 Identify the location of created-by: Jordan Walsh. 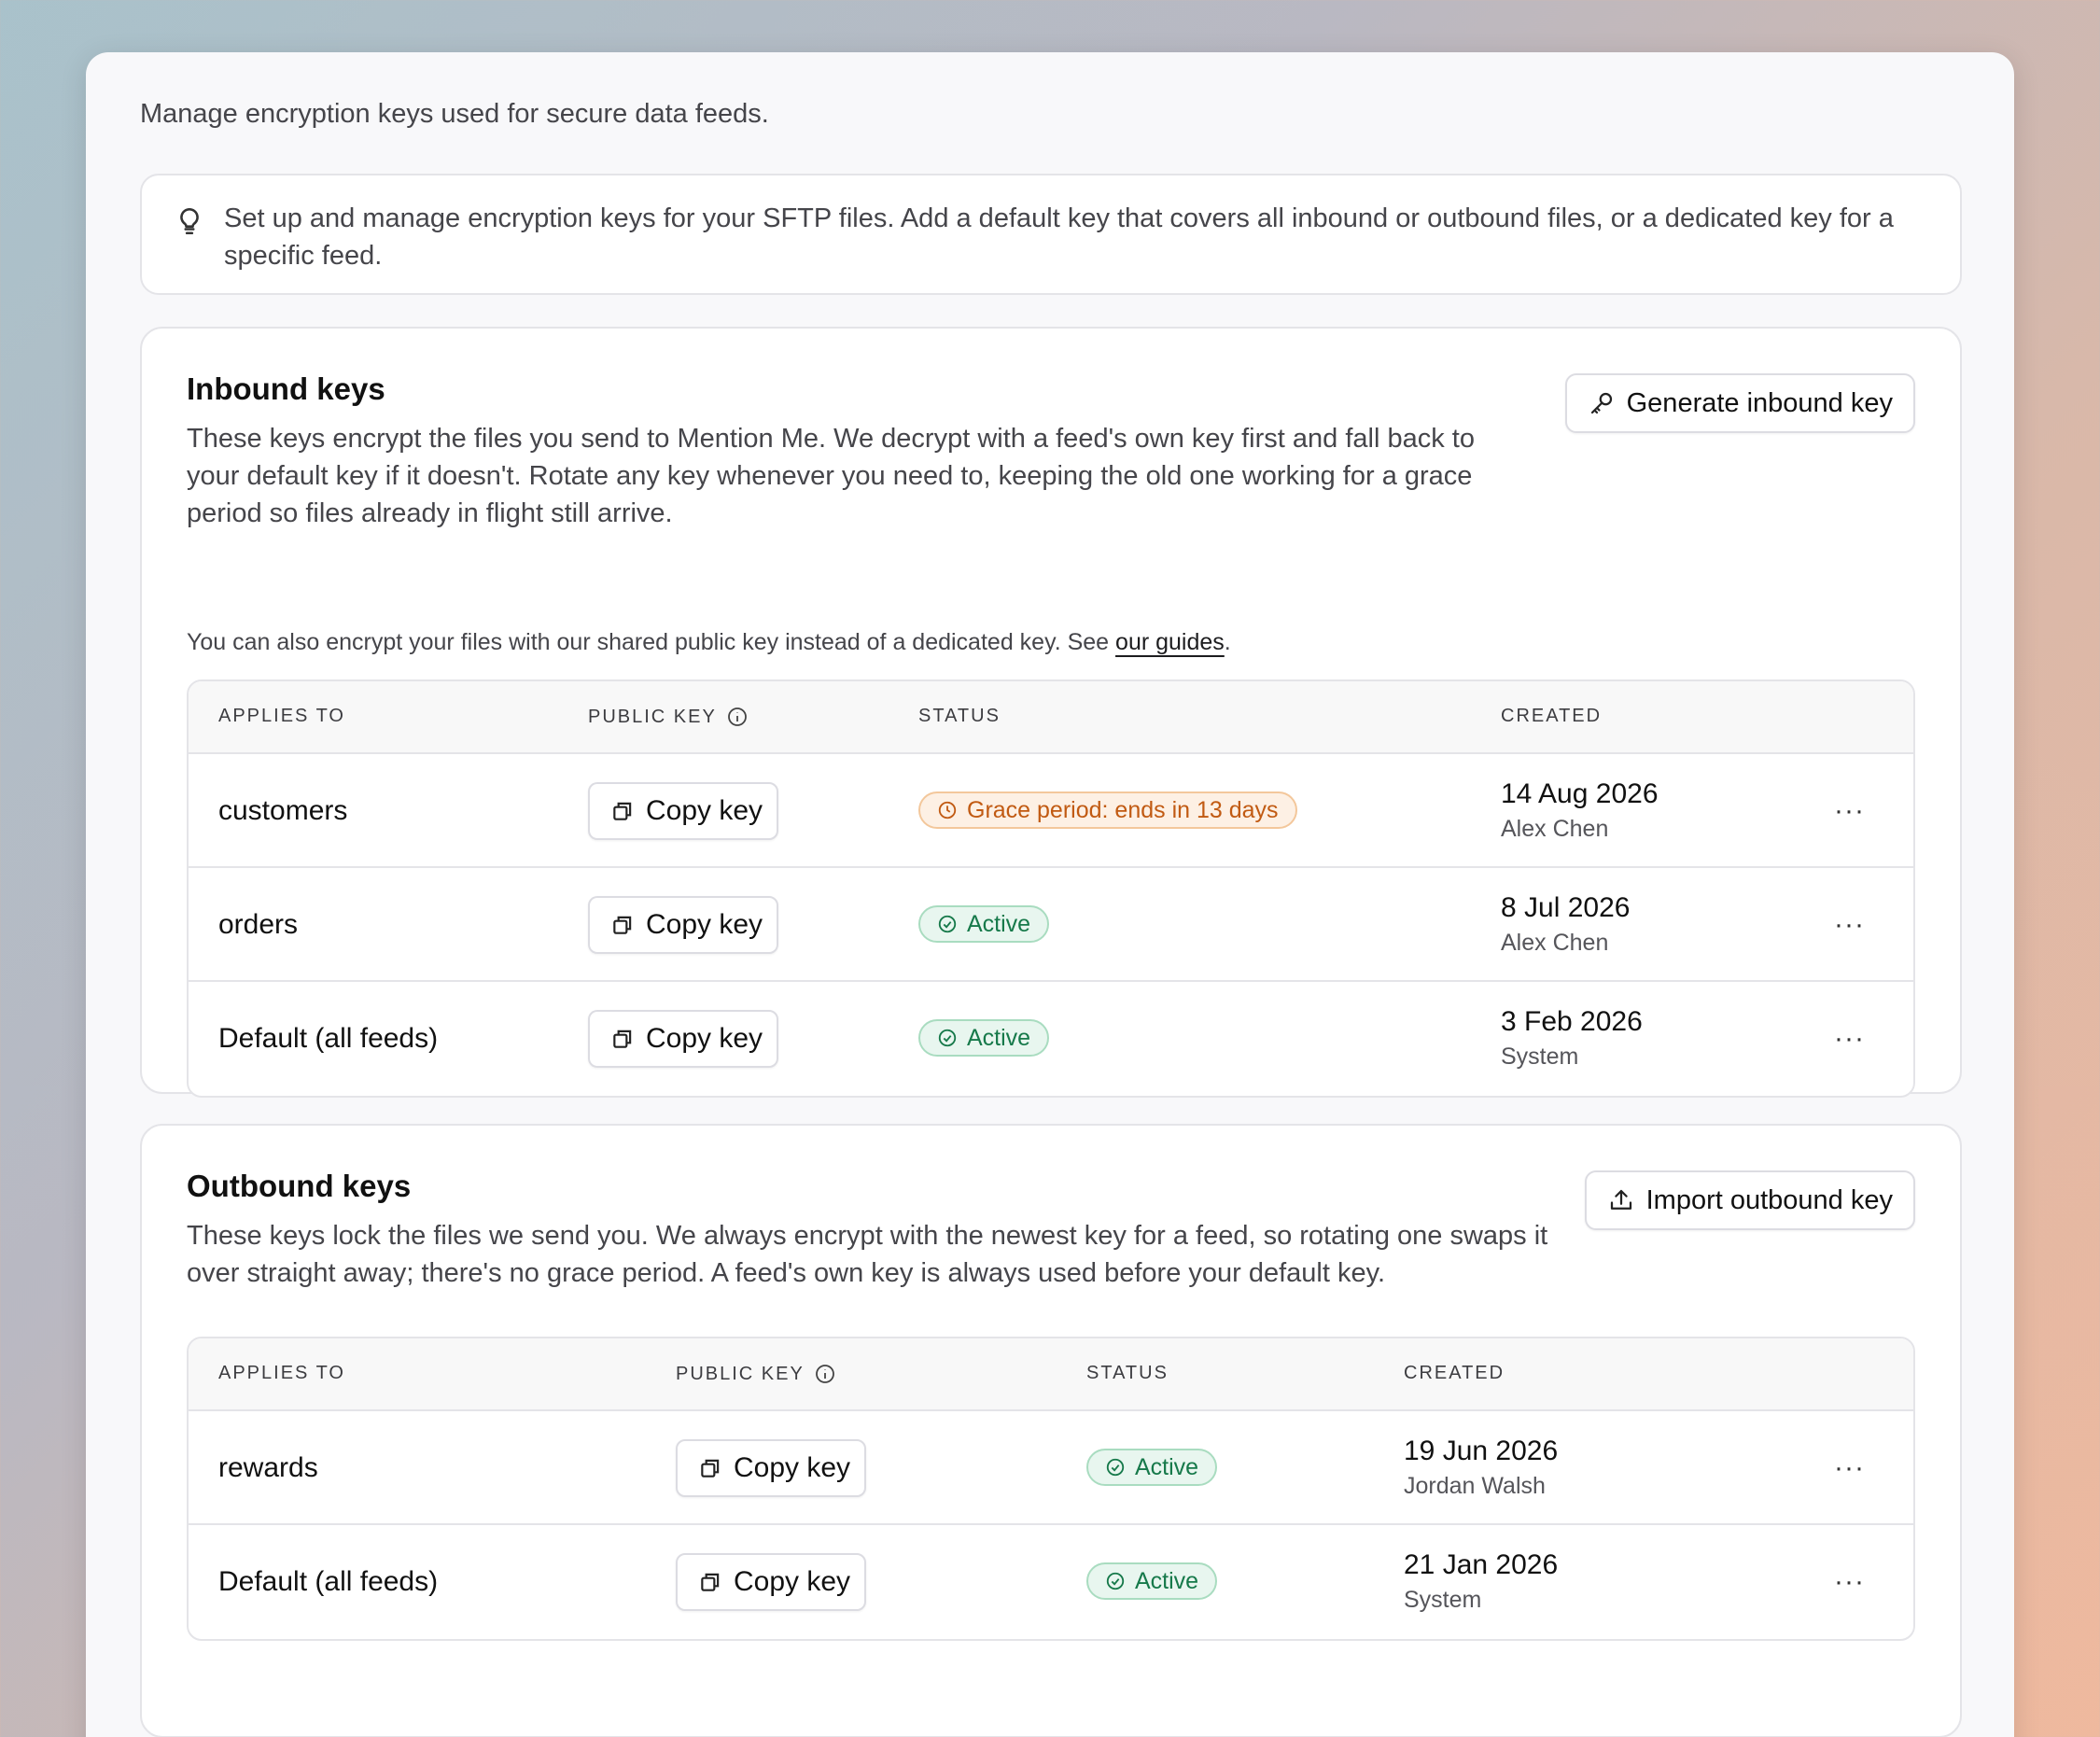
(1475, 1486).